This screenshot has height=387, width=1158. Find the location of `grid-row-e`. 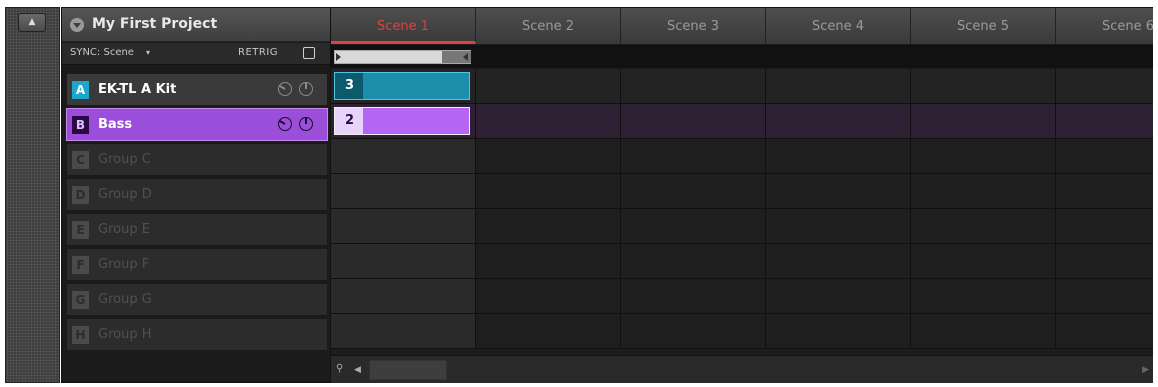

grid-row-e is located at coordinates (742, 226).